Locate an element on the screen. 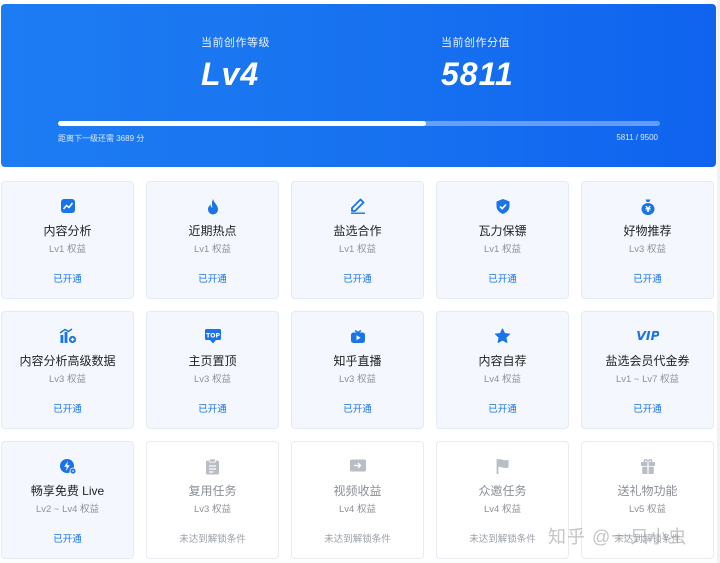 The image size is (720, 563). benefit-title: 畅享免费 Live is located at coordinates (67, 491).